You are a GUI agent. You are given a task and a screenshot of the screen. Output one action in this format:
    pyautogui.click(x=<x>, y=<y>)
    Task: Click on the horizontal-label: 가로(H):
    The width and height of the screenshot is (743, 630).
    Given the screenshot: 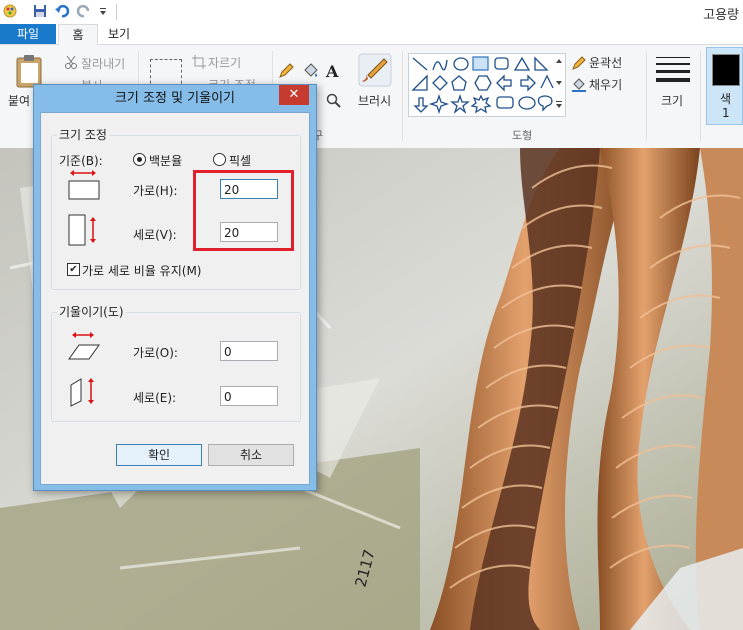 What is the action you would take?
    pyautogui.click(x=155, y=191)
    